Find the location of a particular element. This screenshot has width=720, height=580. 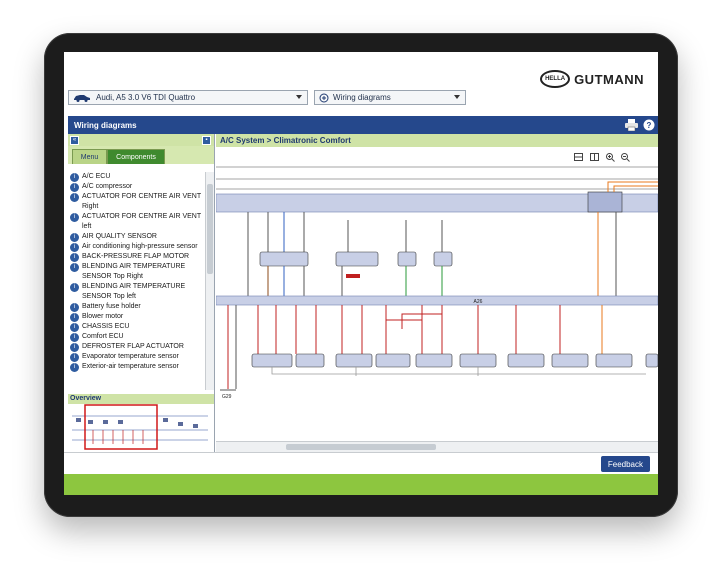

overview-header: Overview is located at coordinates (141, 399).